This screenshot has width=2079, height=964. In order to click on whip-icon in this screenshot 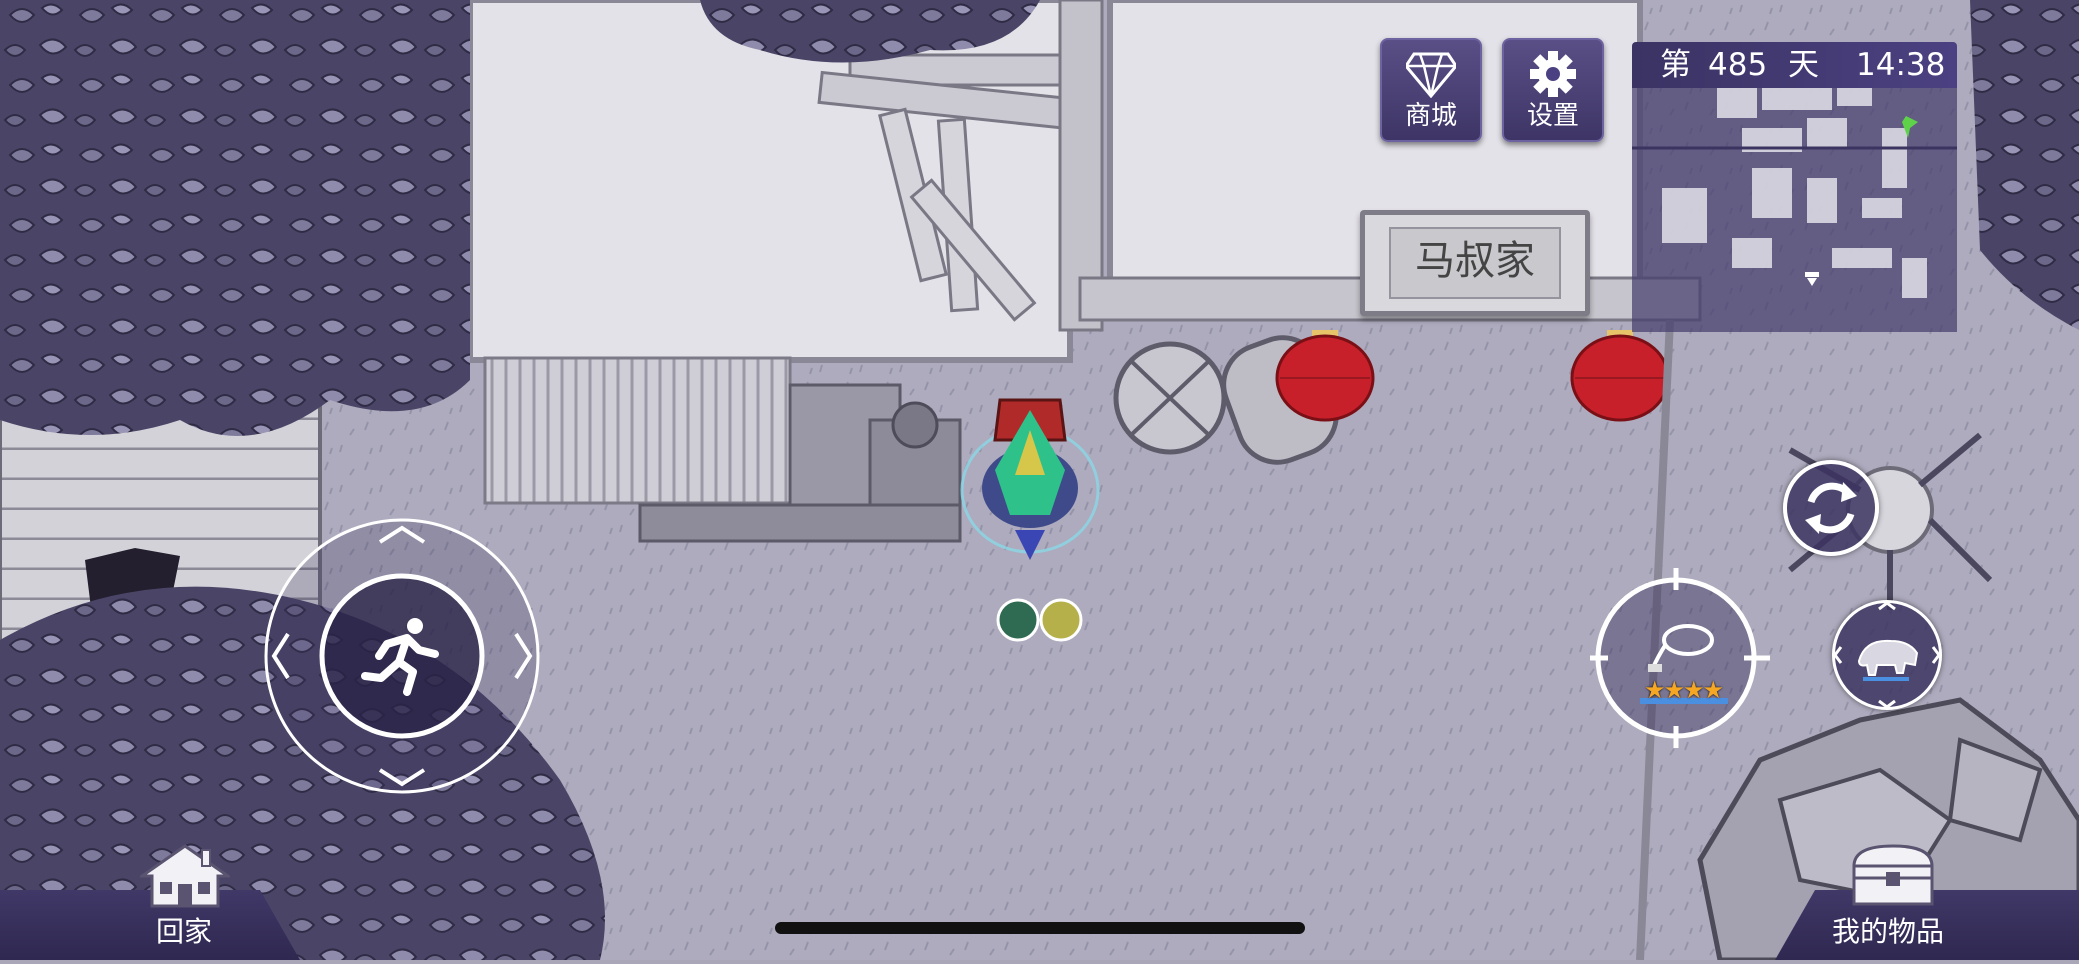, I will do `click(1681, 648)`.